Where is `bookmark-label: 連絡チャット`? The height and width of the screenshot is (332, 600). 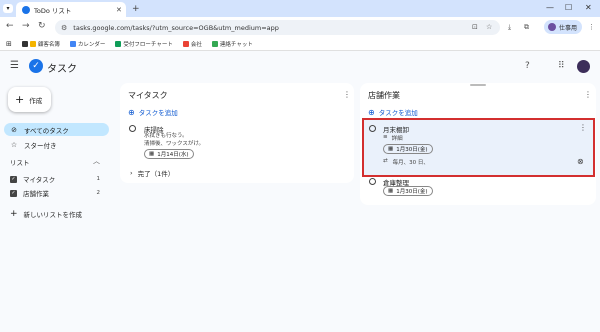
bookmark-label: 連絡チャット is located at coordinates (236, 44).